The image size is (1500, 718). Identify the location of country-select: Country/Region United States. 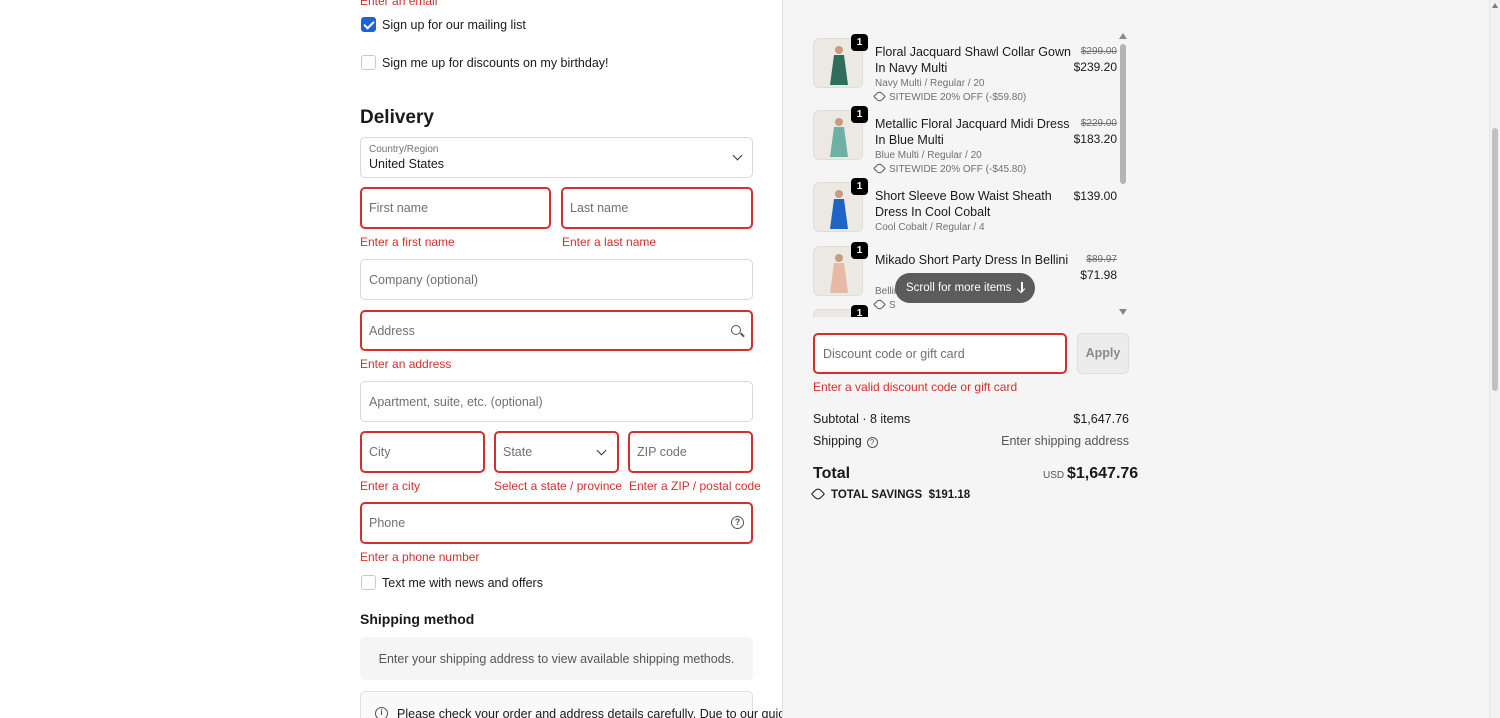
(556, 157).